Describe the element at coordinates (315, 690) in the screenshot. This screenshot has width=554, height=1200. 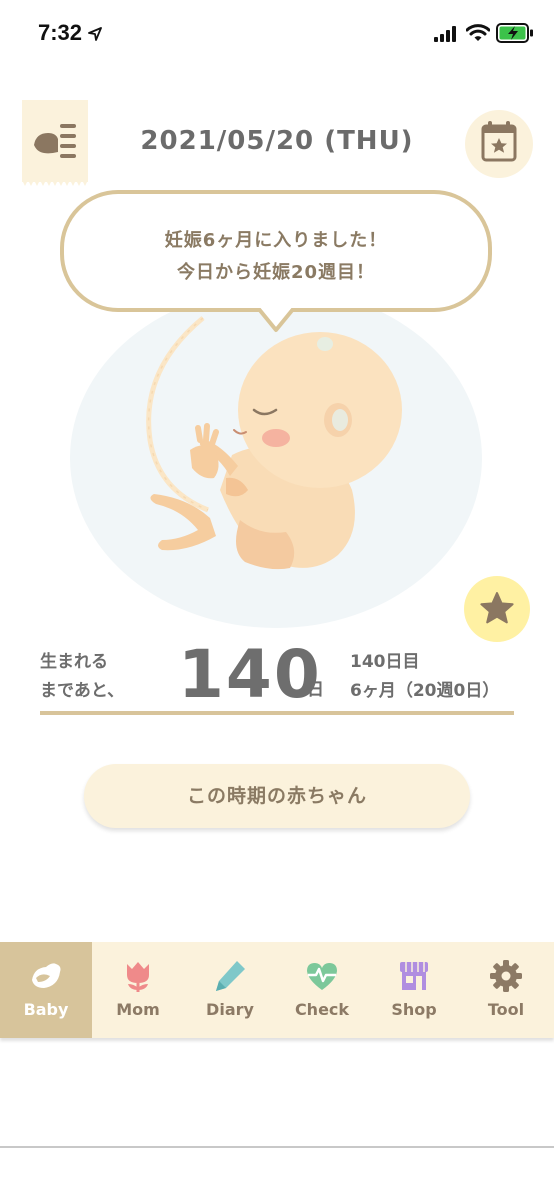
I see `days-unit: 日` at that location.